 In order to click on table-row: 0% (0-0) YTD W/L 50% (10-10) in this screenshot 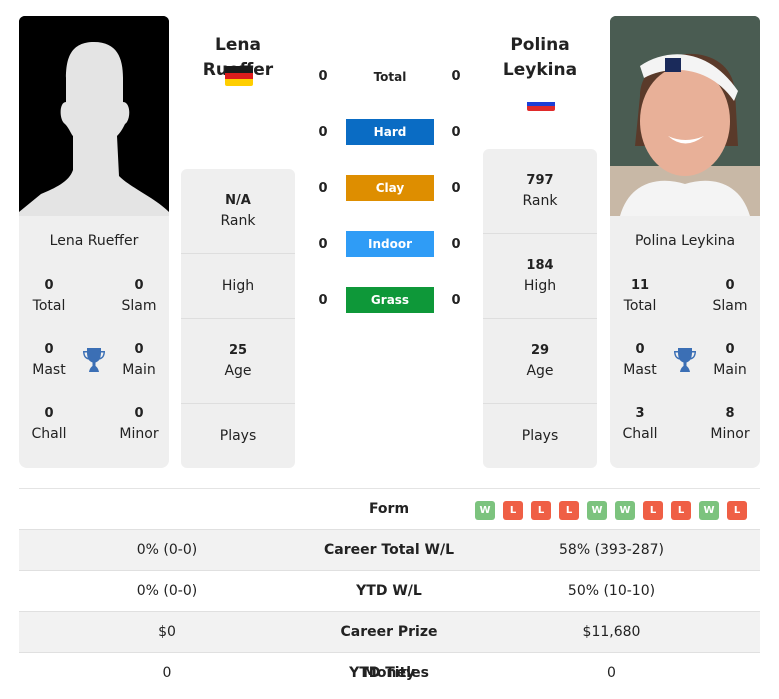, I will do `click(389, 591)`.